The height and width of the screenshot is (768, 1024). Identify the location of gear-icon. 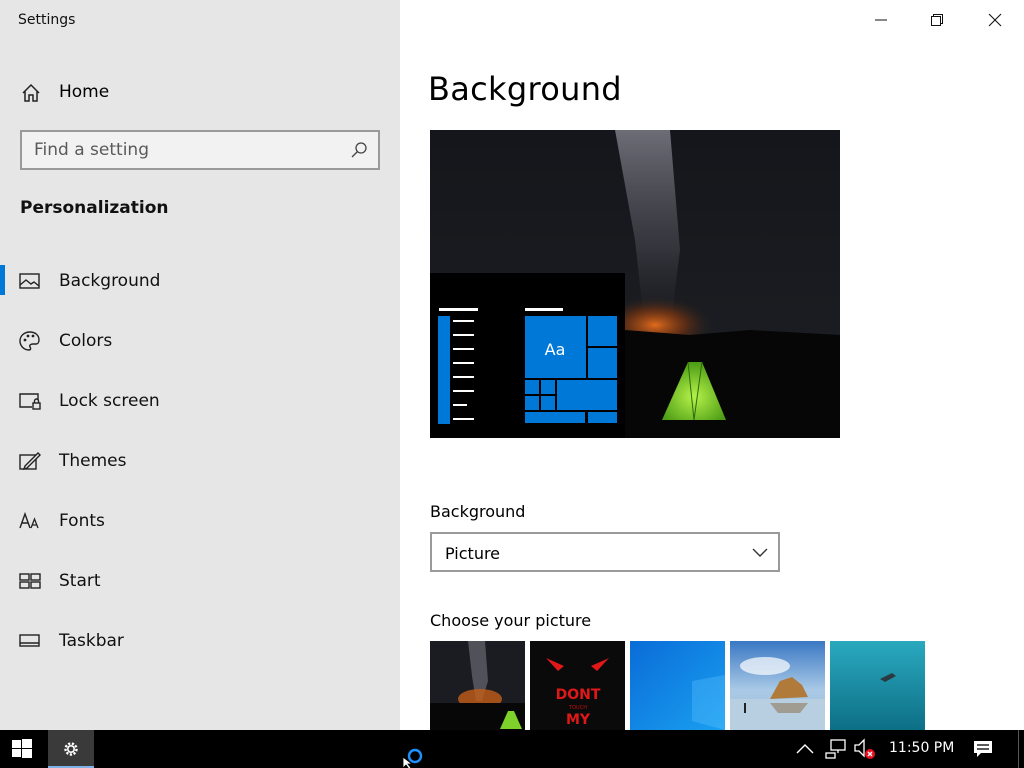
(71, 749).